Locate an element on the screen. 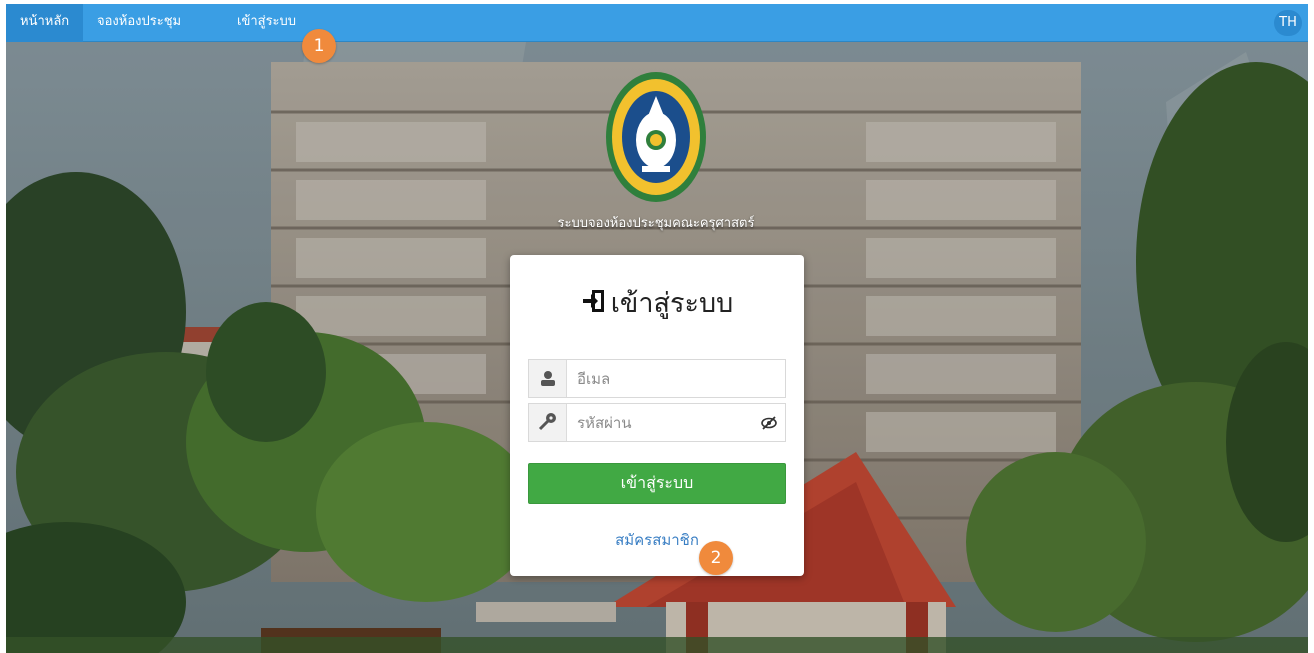 Image resolution: width=1314 pixels, height=653 pixels. email-input-group is located at coordinates (657, 378).